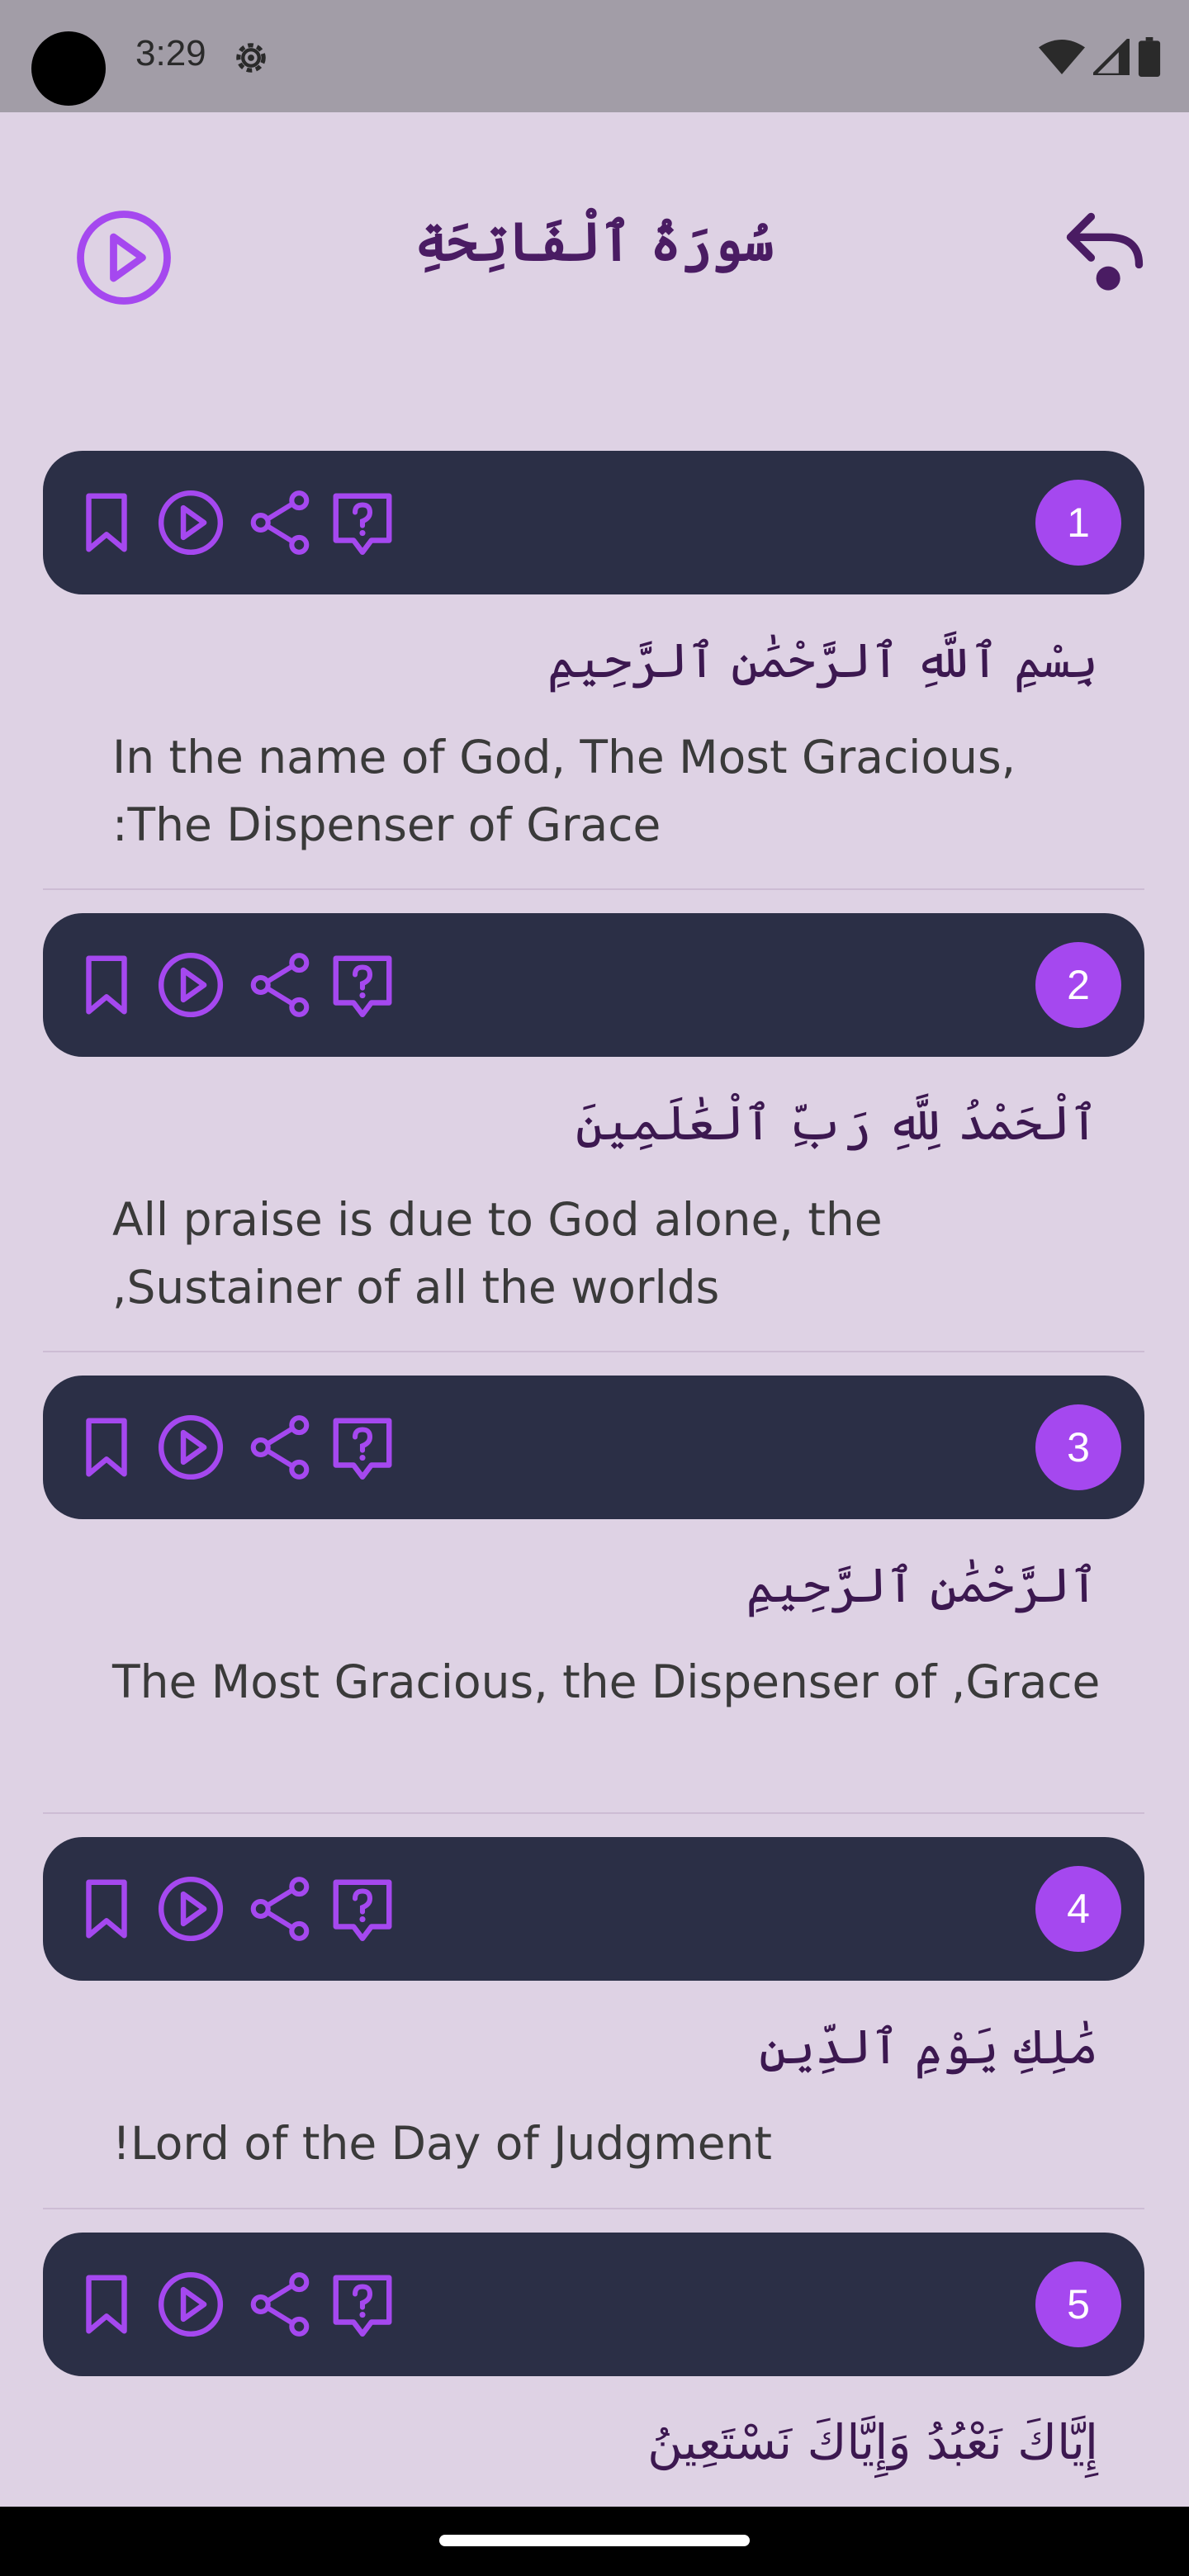  I want to click on verse-translation-text: !Lord of the Day of Judgment, so click(442, 2143).